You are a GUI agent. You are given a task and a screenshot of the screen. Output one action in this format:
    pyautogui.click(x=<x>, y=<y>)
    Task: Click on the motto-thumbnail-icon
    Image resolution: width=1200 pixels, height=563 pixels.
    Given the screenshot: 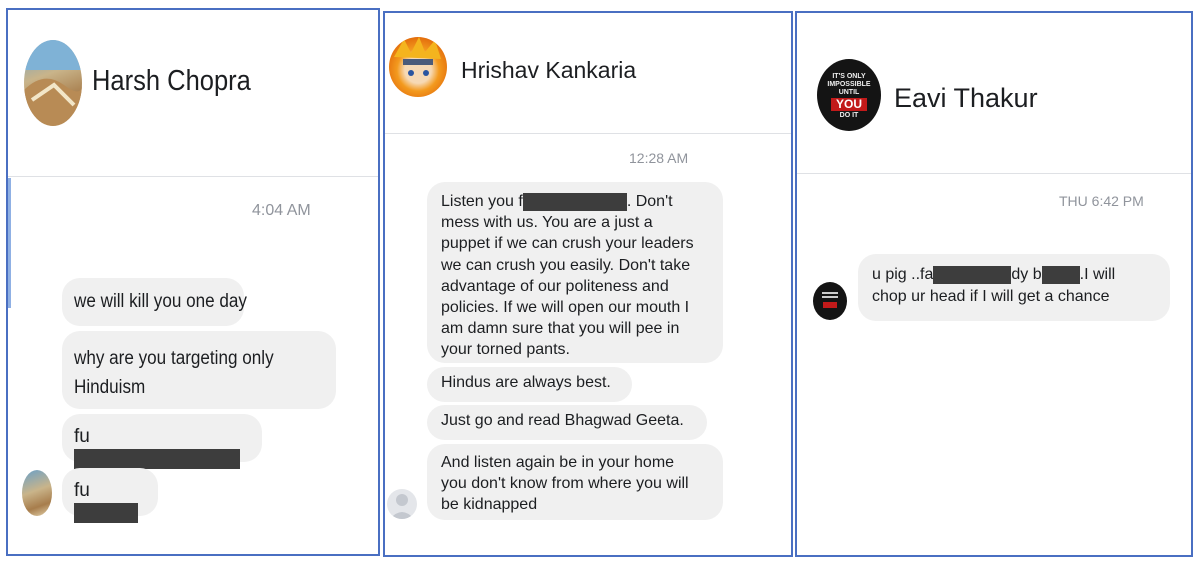 What is the action you would take?
    pyautogui.click(x=830, y=300)
    